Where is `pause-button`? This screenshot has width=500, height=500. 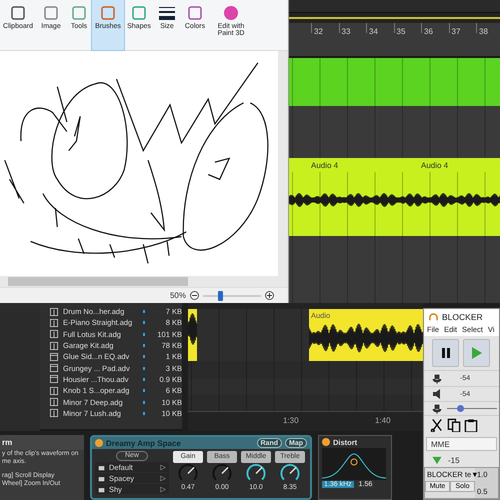
pause-button is located at coordinates (445, 353).